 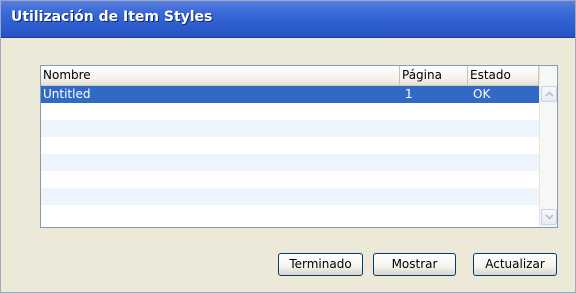 I want to click on row-pagina: 1, so click(x=409, y=94).